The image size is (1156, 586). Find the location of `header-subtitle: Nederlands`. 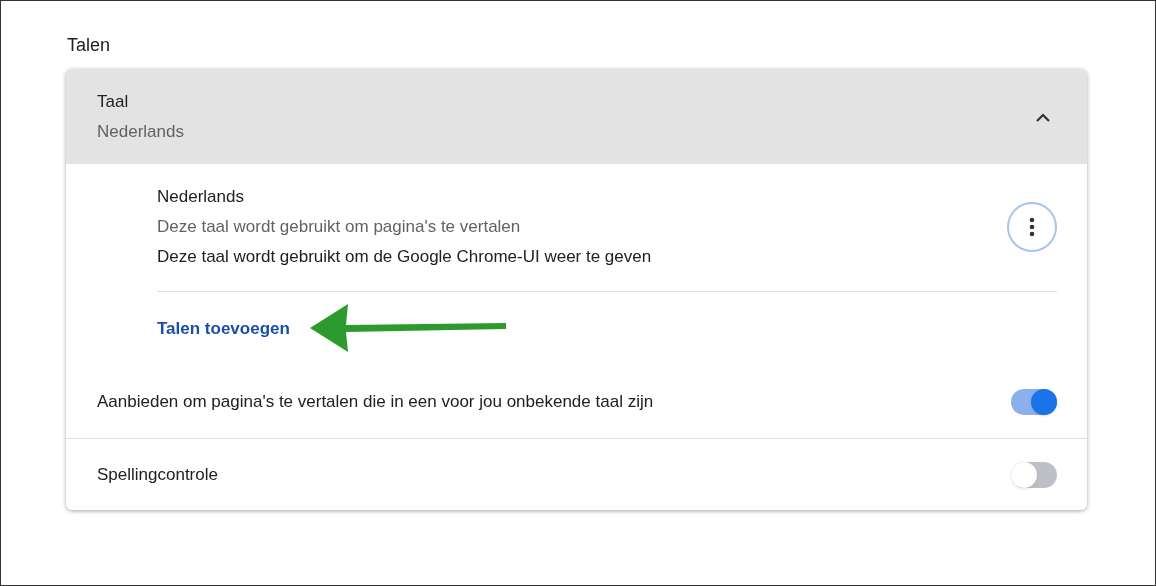

header-subtitle: Nederlands is located at coordinates (140, 131).